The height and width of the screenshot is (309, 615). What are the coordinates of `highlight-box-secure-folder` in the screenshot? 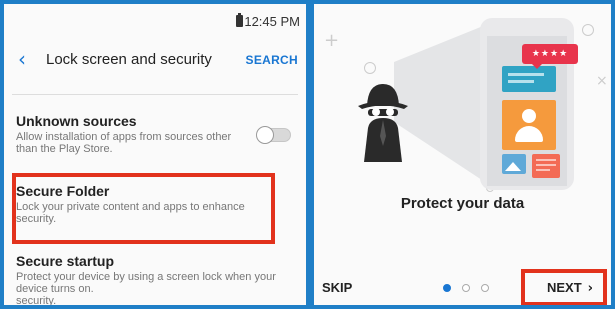 It's located at (143, 208).